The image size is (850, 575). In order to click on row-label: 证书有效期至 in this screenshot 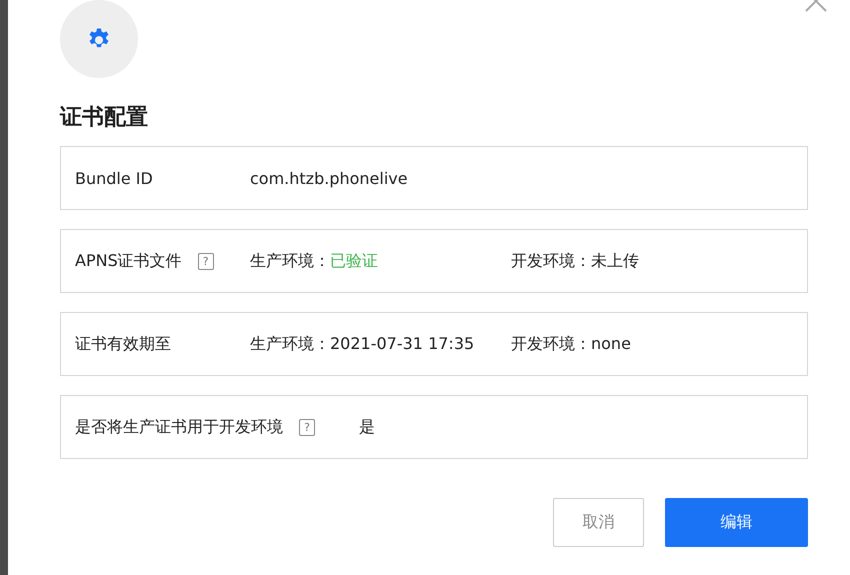, I will do `click(123, 344)`.